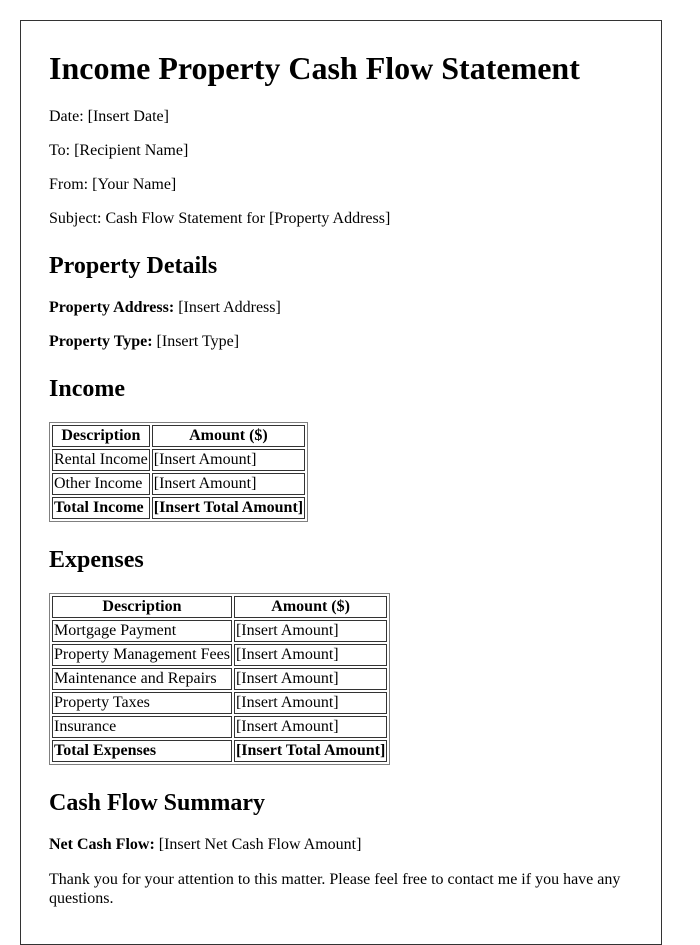  I want to click on total-expenses-amount: [Insert Total Amount], so click(310, 751).